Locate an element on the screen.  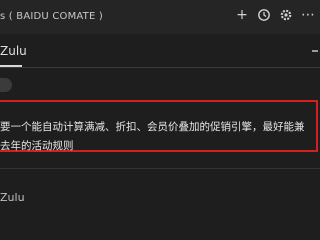
message-line-1: 要一个能自动计算满减、折扣、会员价叠加的促销引擎，最好能兼 is located at coordinates (152, 127).